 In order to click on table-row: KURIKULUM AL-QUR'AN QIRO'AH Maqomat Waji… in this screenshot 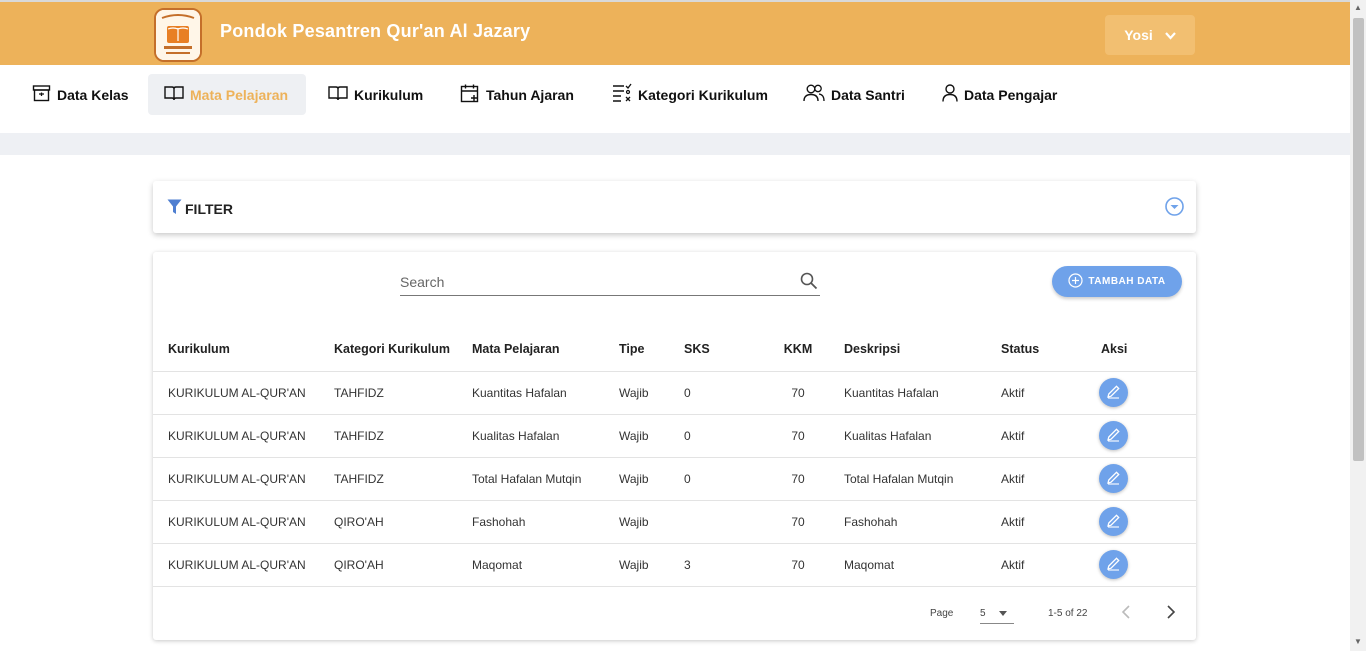, I will do `click(674, 564)`.